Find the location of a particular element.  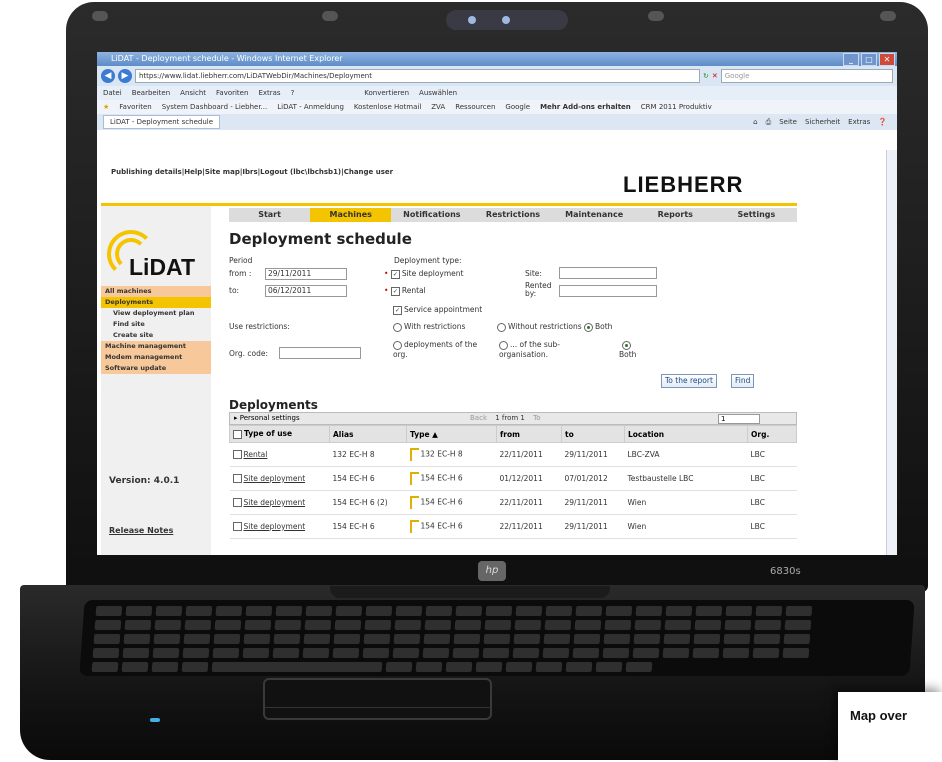

service-appointment-option: ✓ Service appointment is located at coordinates (437, 310).